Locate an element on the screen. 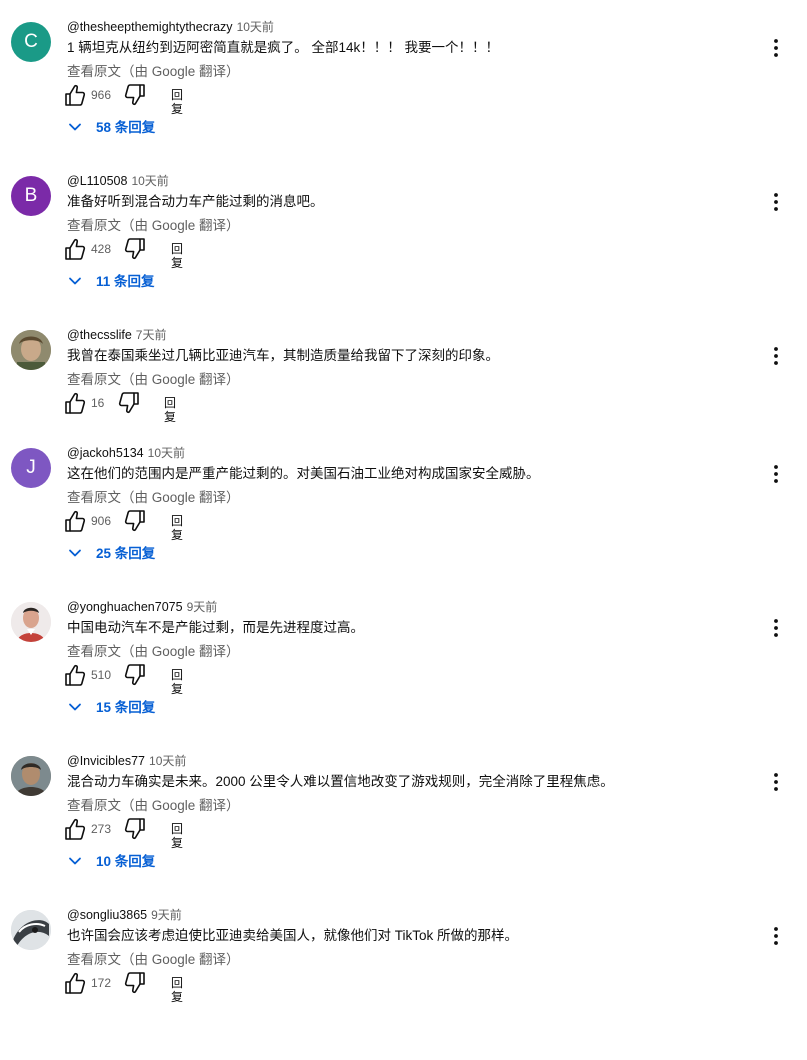 This screenshot has height=1060, width=807. like-count: 428 is located at coordinates (101, 249).